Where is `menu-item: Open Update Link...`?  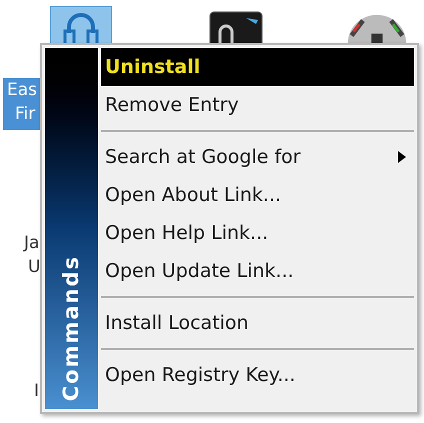 menu-item: Open Update Link... is located at coordinates (257, 271).